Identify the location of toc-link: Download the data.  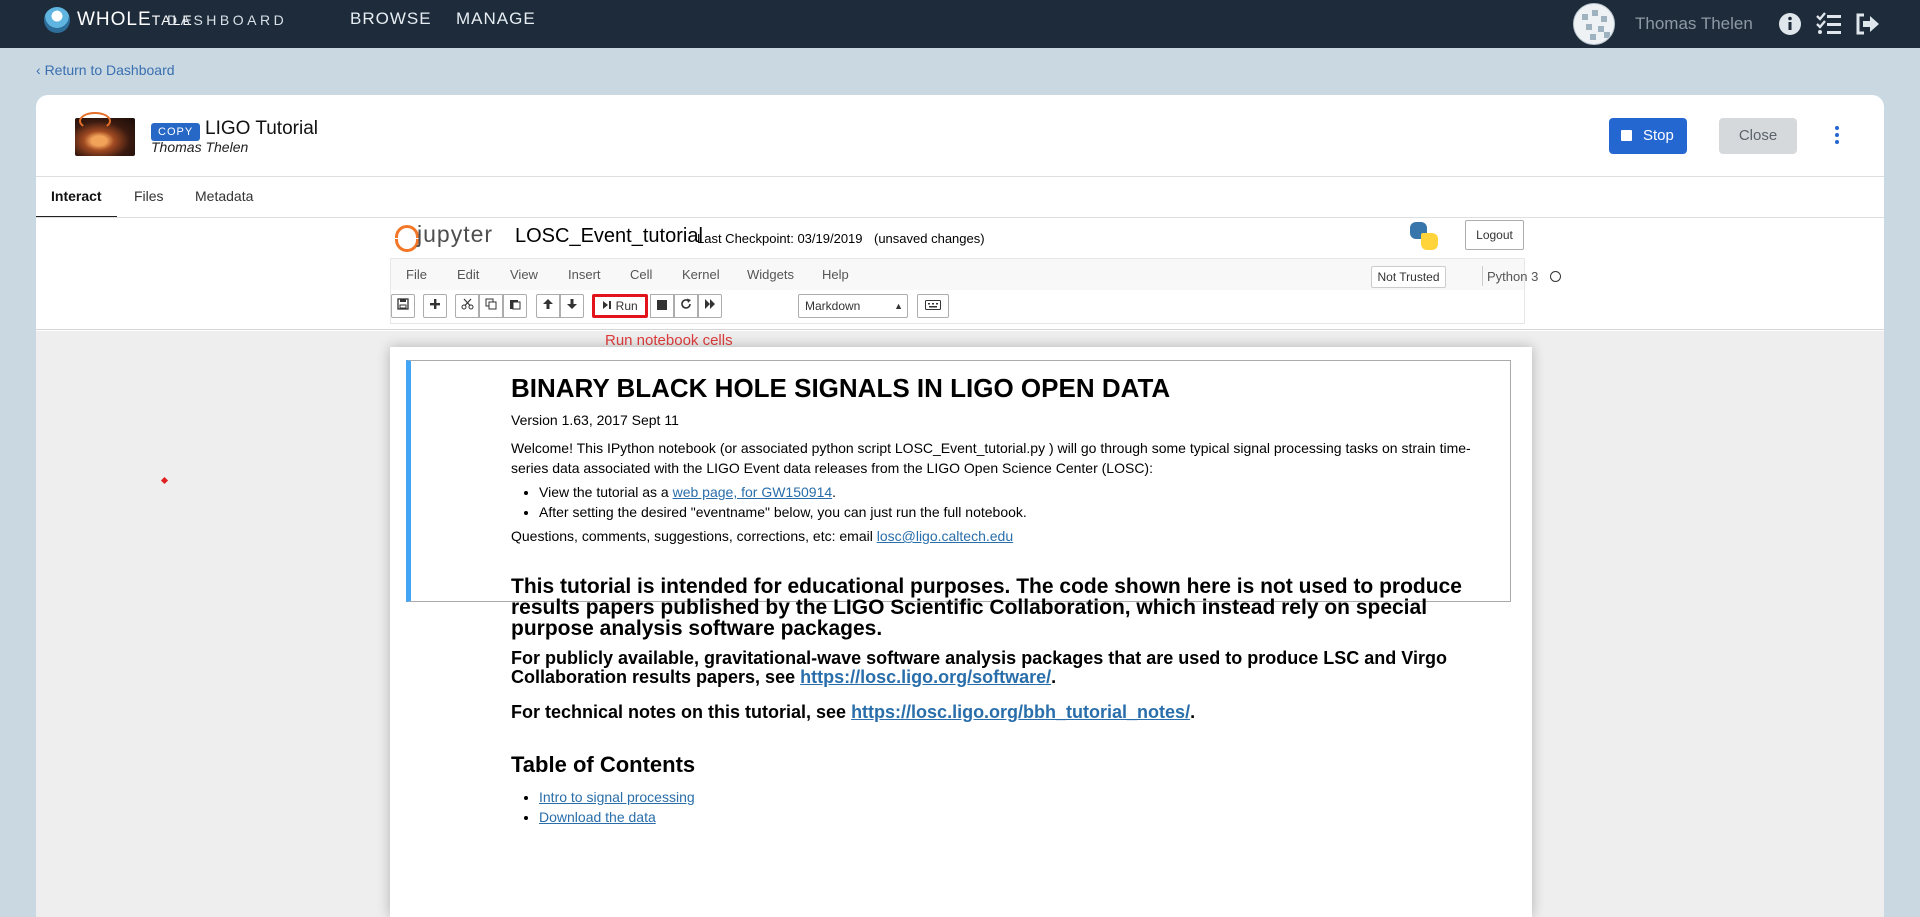
(597, 817).